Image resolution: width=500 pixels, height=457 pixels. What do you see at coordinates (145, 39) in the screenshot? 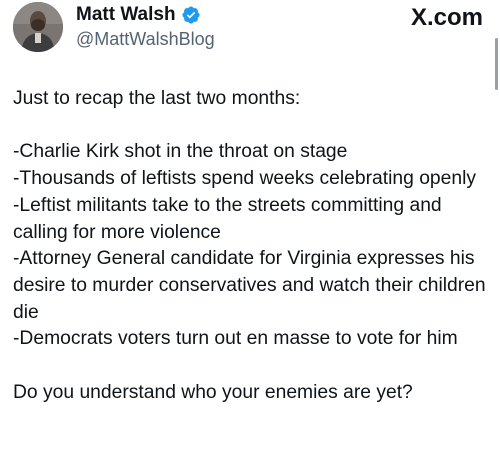
I see `author-handle: @MattWalshBlog` at bounding box center [145, 39].